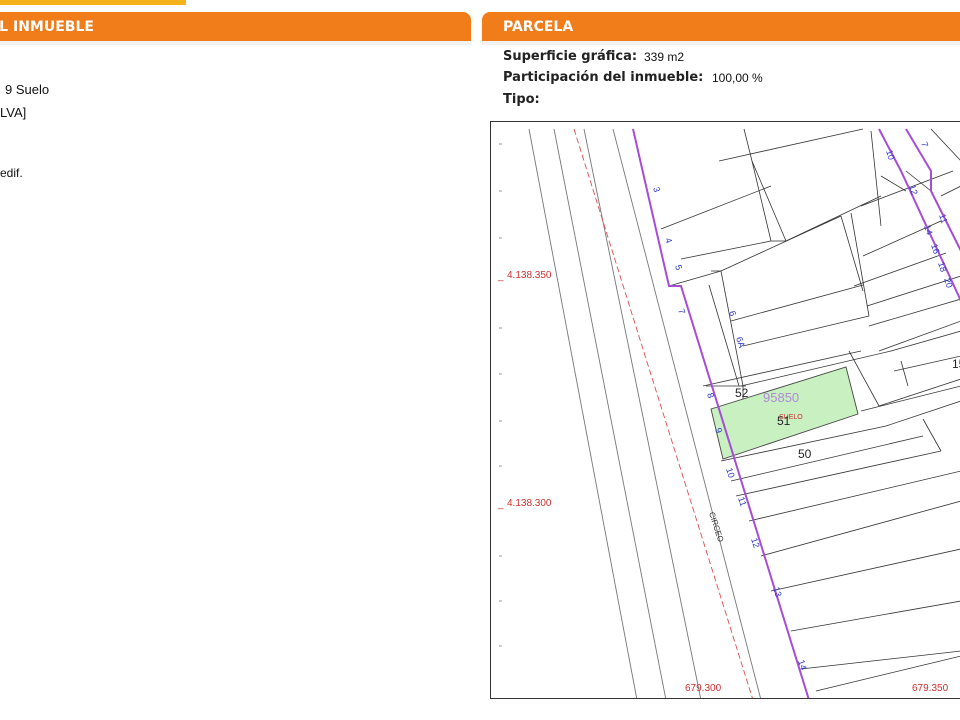  I want to click on side-street-numbers: 6 6A 10 12 7 11 14 16 18 20, so click(841, 245).